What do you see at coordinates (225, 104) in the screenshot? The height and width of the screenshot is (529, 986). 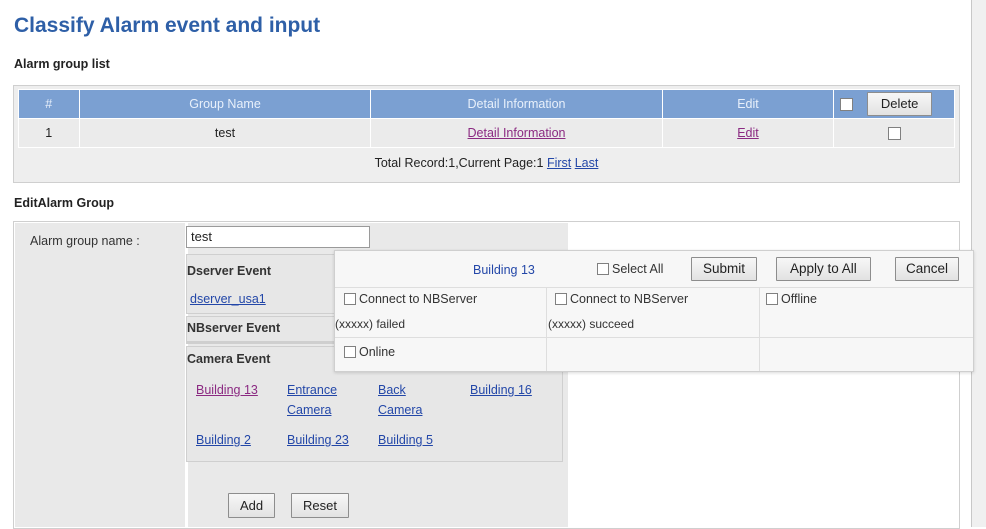 I see `column-header-group-name: Group Name` at bounding box center [225, 104].